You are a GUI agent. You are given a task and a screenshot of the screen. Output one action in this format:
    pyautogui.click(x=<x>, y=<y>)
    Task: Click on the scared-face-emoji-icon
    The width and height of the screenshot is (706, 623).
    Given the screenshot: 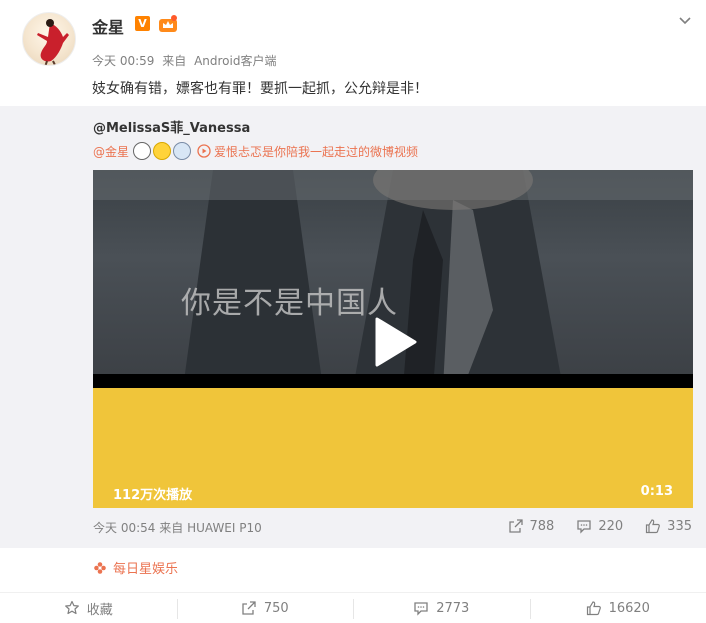 What is the action you would take?
    pyautogui.click(x=182, y=151)
    